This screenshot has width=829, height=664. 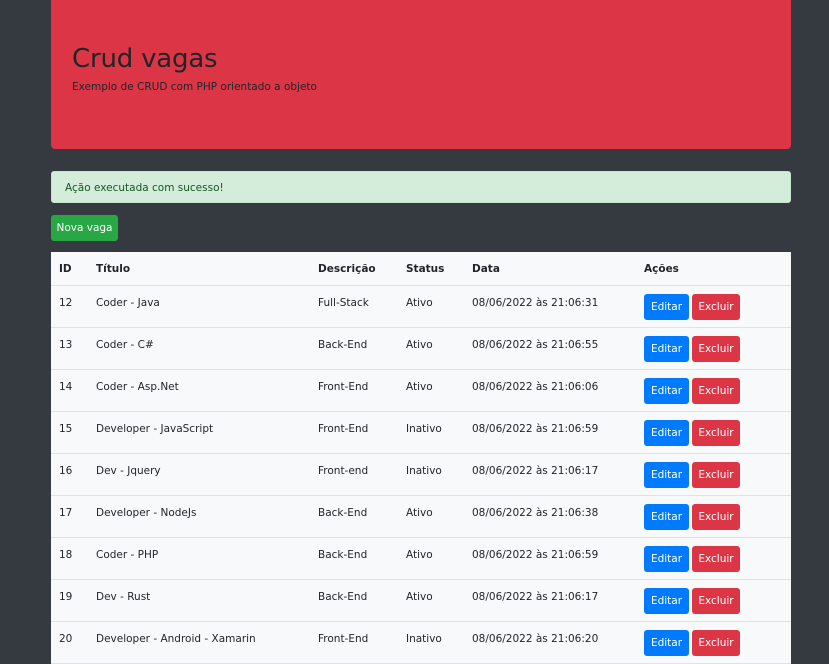 What do you see at coordinates (127, 555) in the screenshot?
I see `cell-title-text: Coder - PHP` at bounding box center [127, 555].